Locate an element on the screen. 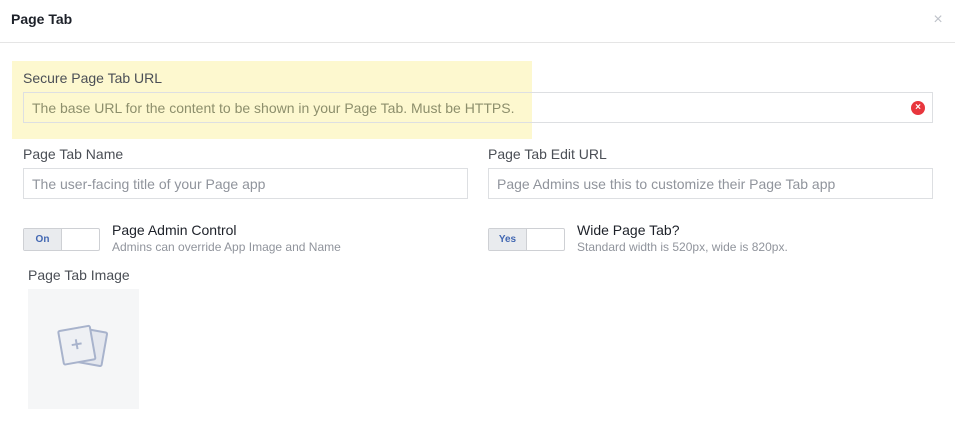  admin-control-title: Page Admin Control is located at coordinates (174, 230).